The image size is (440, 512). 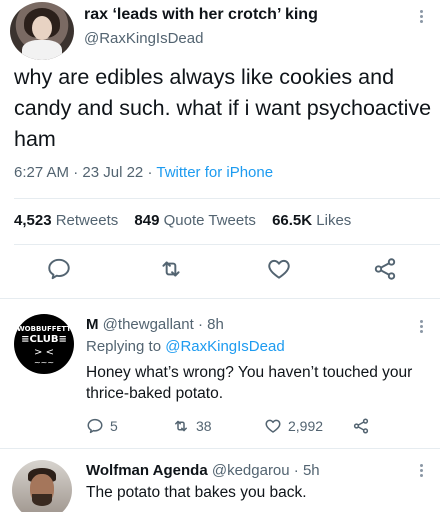 What do you see at coordinates (42, 50) in the screenshot?
I see `avatar-body` at bounding box center [42, 50].